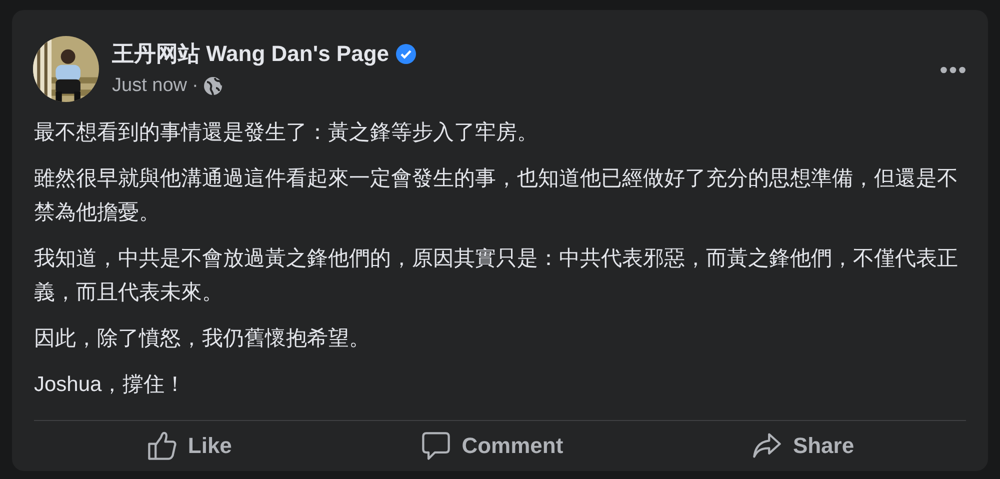 This screenshot has height=479, width=1000. What do you see at coordinates (492, 446) in the screenshot?
I see `comment-button: Comment` at bounding box center [492, 446].